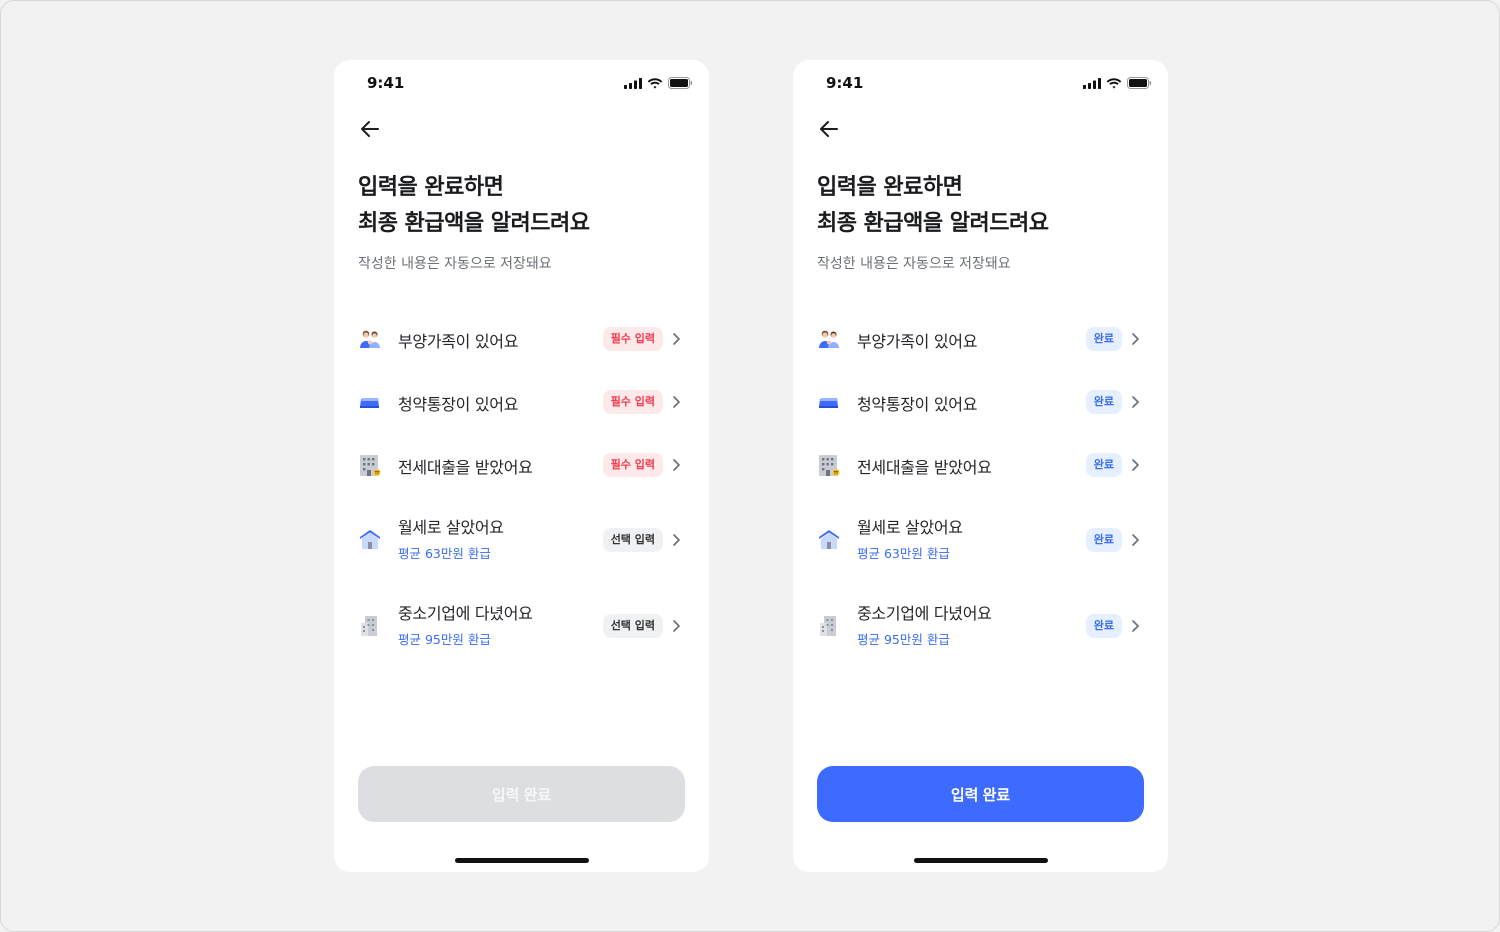  I want to click on submit-button: 입력 완료, so click(980, 794).